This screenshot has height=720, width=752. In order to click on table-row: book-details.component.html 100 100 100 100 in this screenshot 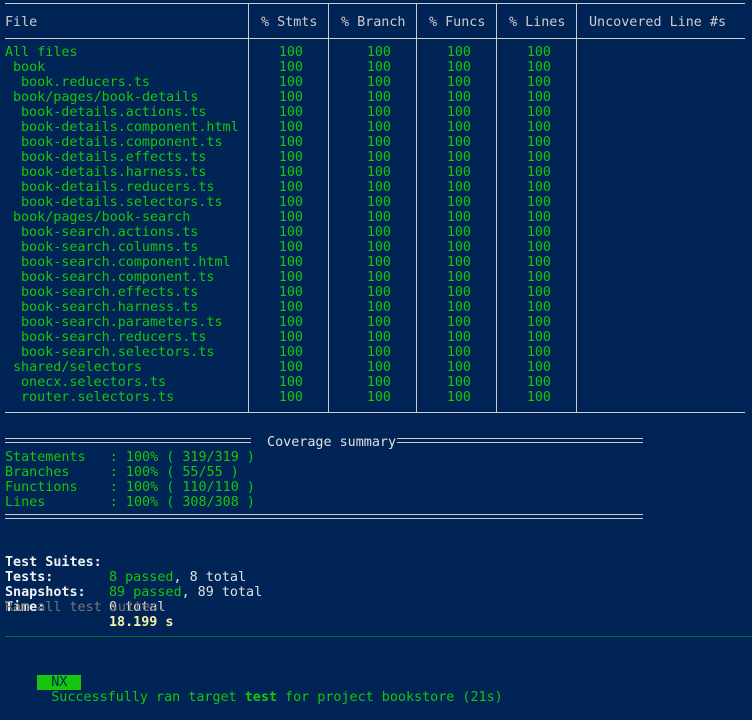, I will do `click(377, 127)`.